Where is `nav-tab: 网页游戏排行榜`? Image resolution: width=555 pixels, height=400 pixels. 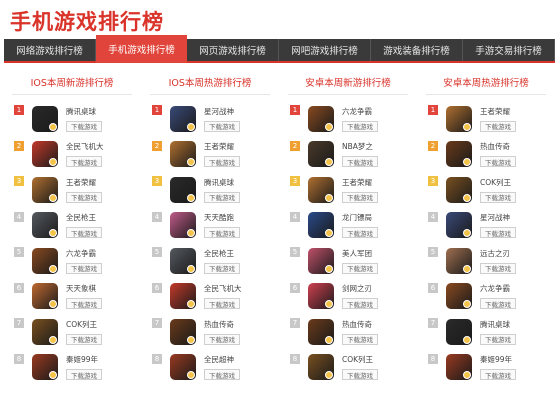 nav-tab: 网页游戏排行榜 is located at coordinates (233, 50).